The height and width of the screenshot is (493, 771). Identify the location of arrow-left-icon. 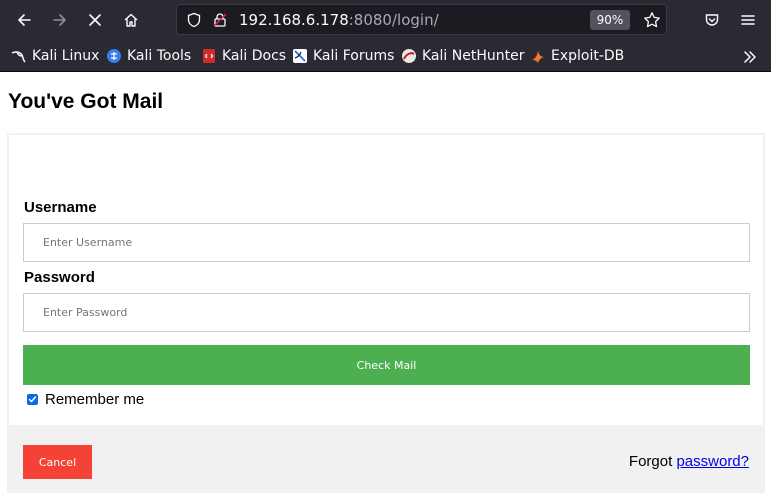
(24, 20).